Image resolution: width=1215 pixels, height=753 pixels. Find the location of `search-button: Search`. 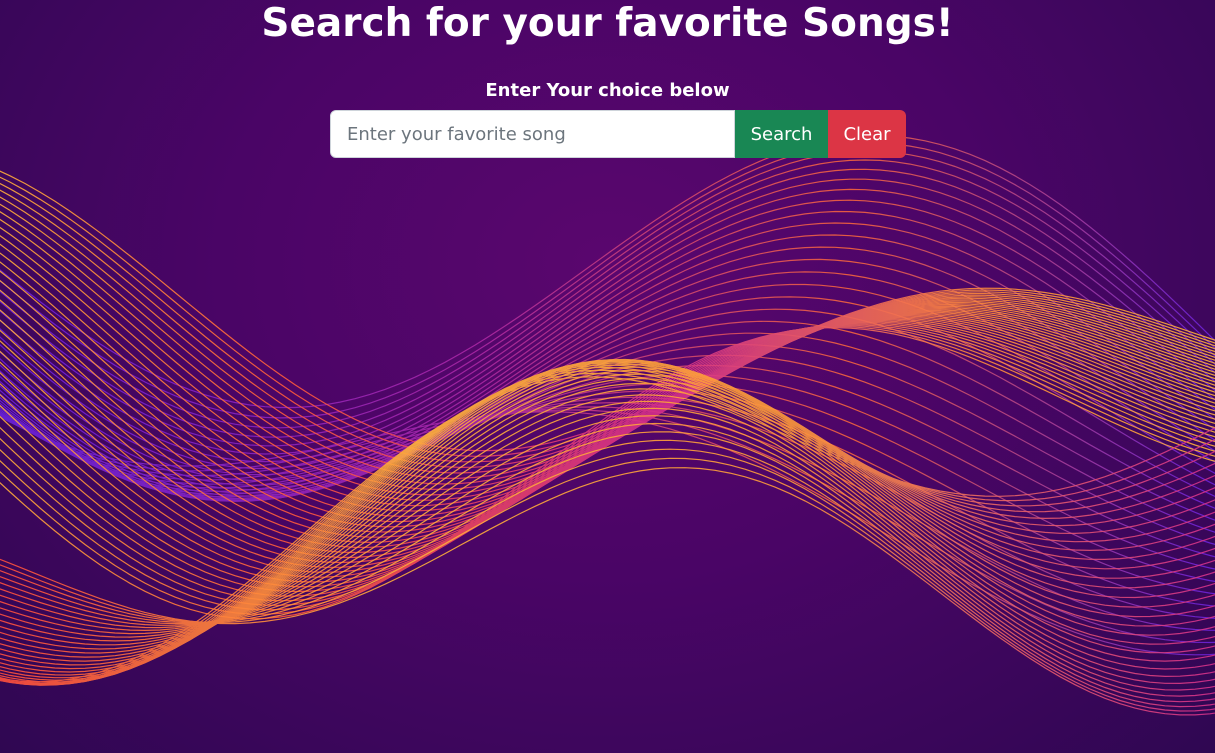

search-button: Search is located at coordinates (781, 134).